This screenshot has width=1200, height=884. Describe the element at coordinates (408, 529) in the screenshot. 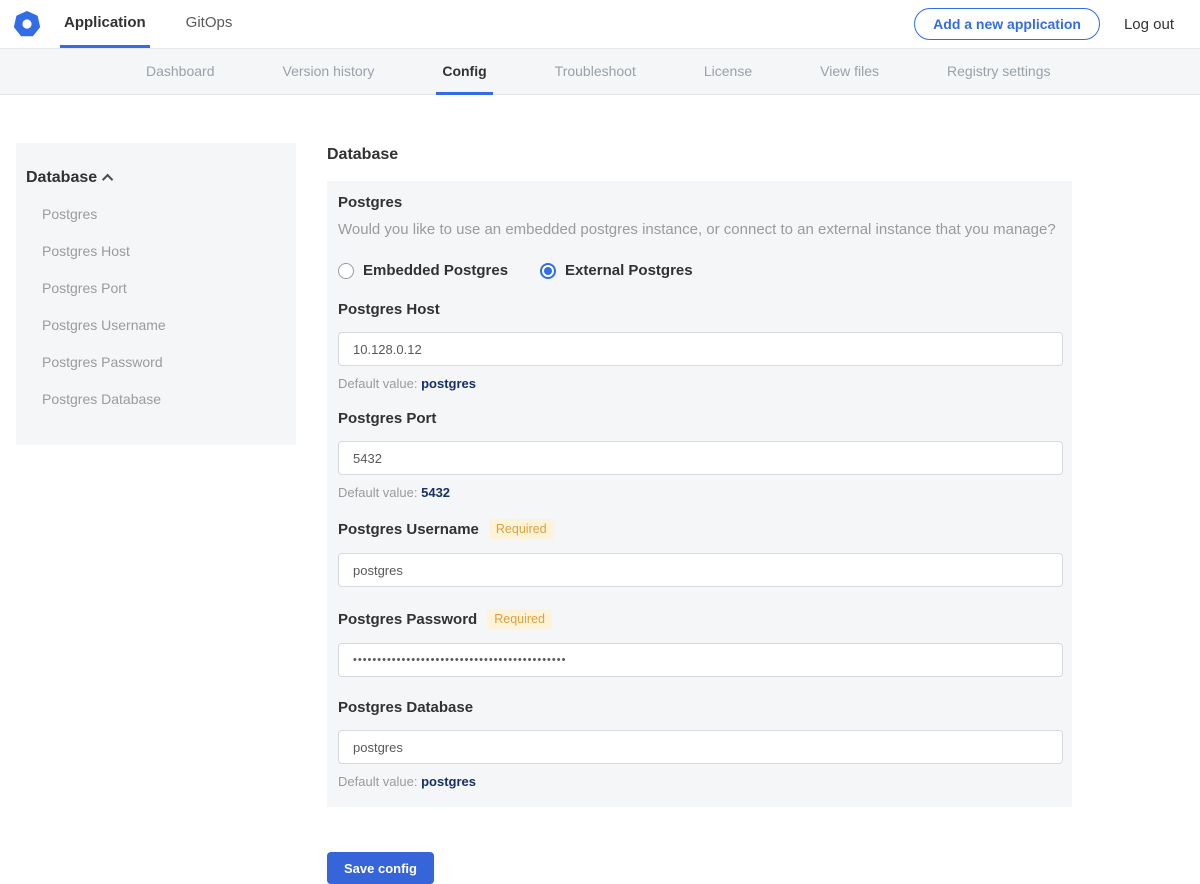

I see `postgres-username-label: Postgres Username` at that location.